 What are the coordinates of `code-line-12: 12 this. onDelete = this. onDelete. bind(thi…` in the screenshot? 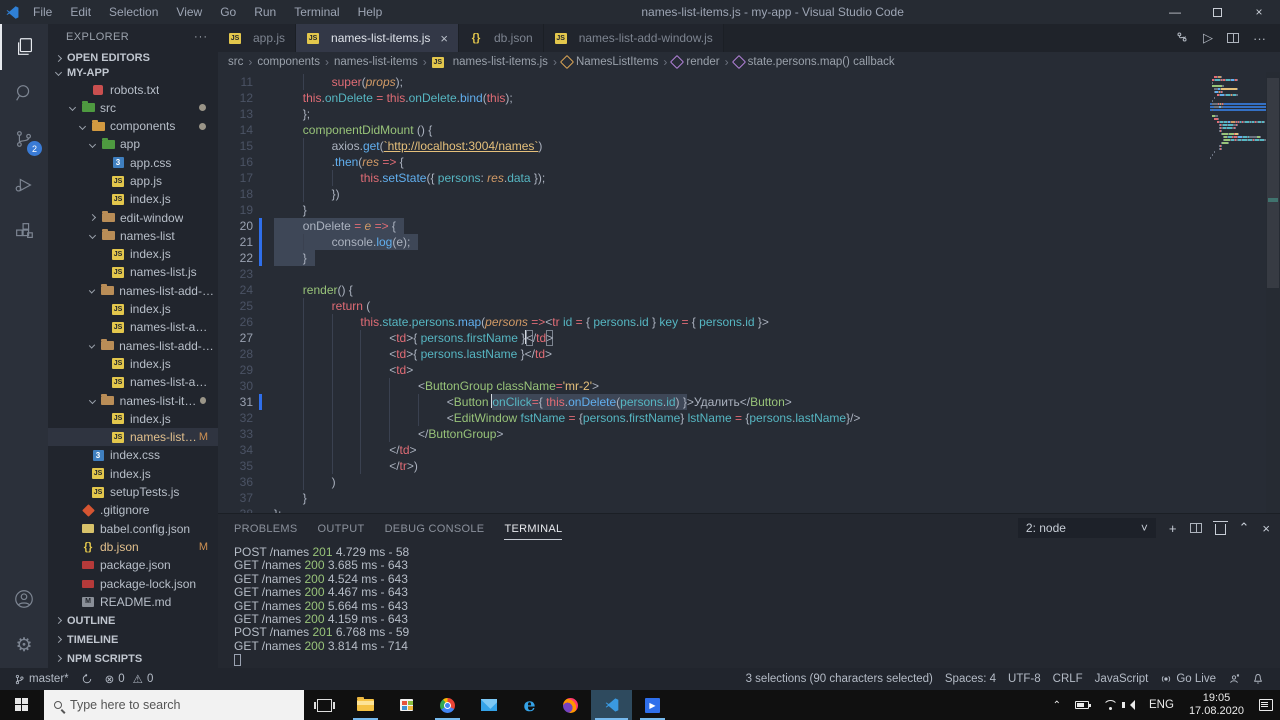 It's located at (713, 98).